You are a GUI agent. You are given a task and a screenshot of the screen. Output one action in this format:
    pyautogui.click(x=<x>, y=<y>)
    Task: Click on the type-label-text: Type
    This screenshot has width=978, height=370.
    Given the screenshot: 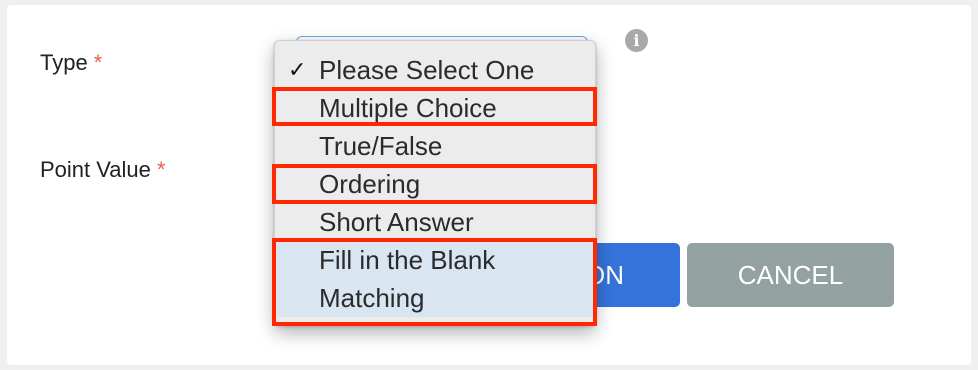 What is the action you would take?
    pyautogui.click(x=64, y=62)
    